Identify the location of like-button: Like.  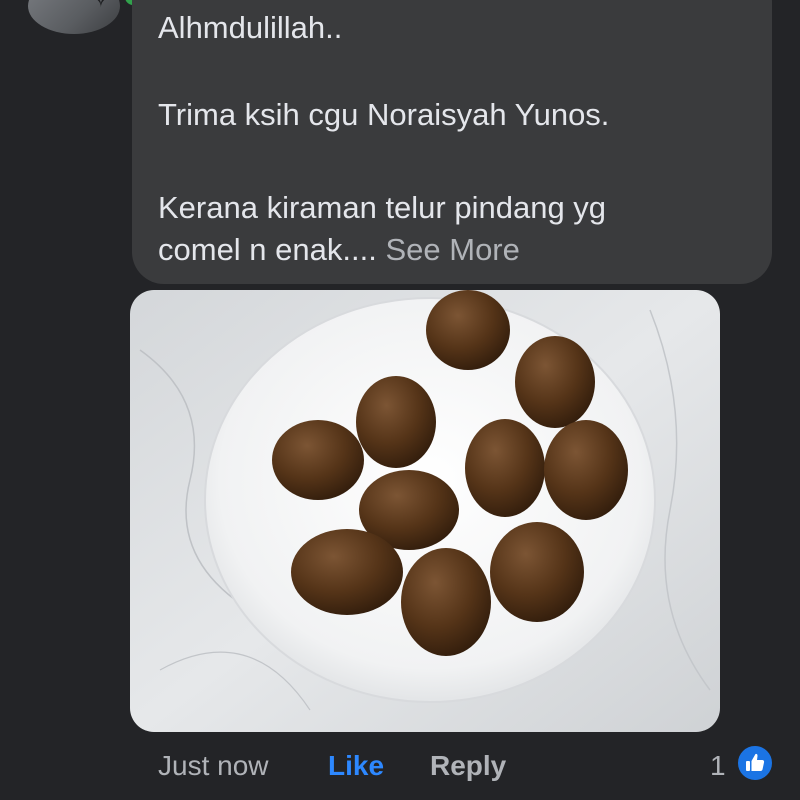
(356, 766).